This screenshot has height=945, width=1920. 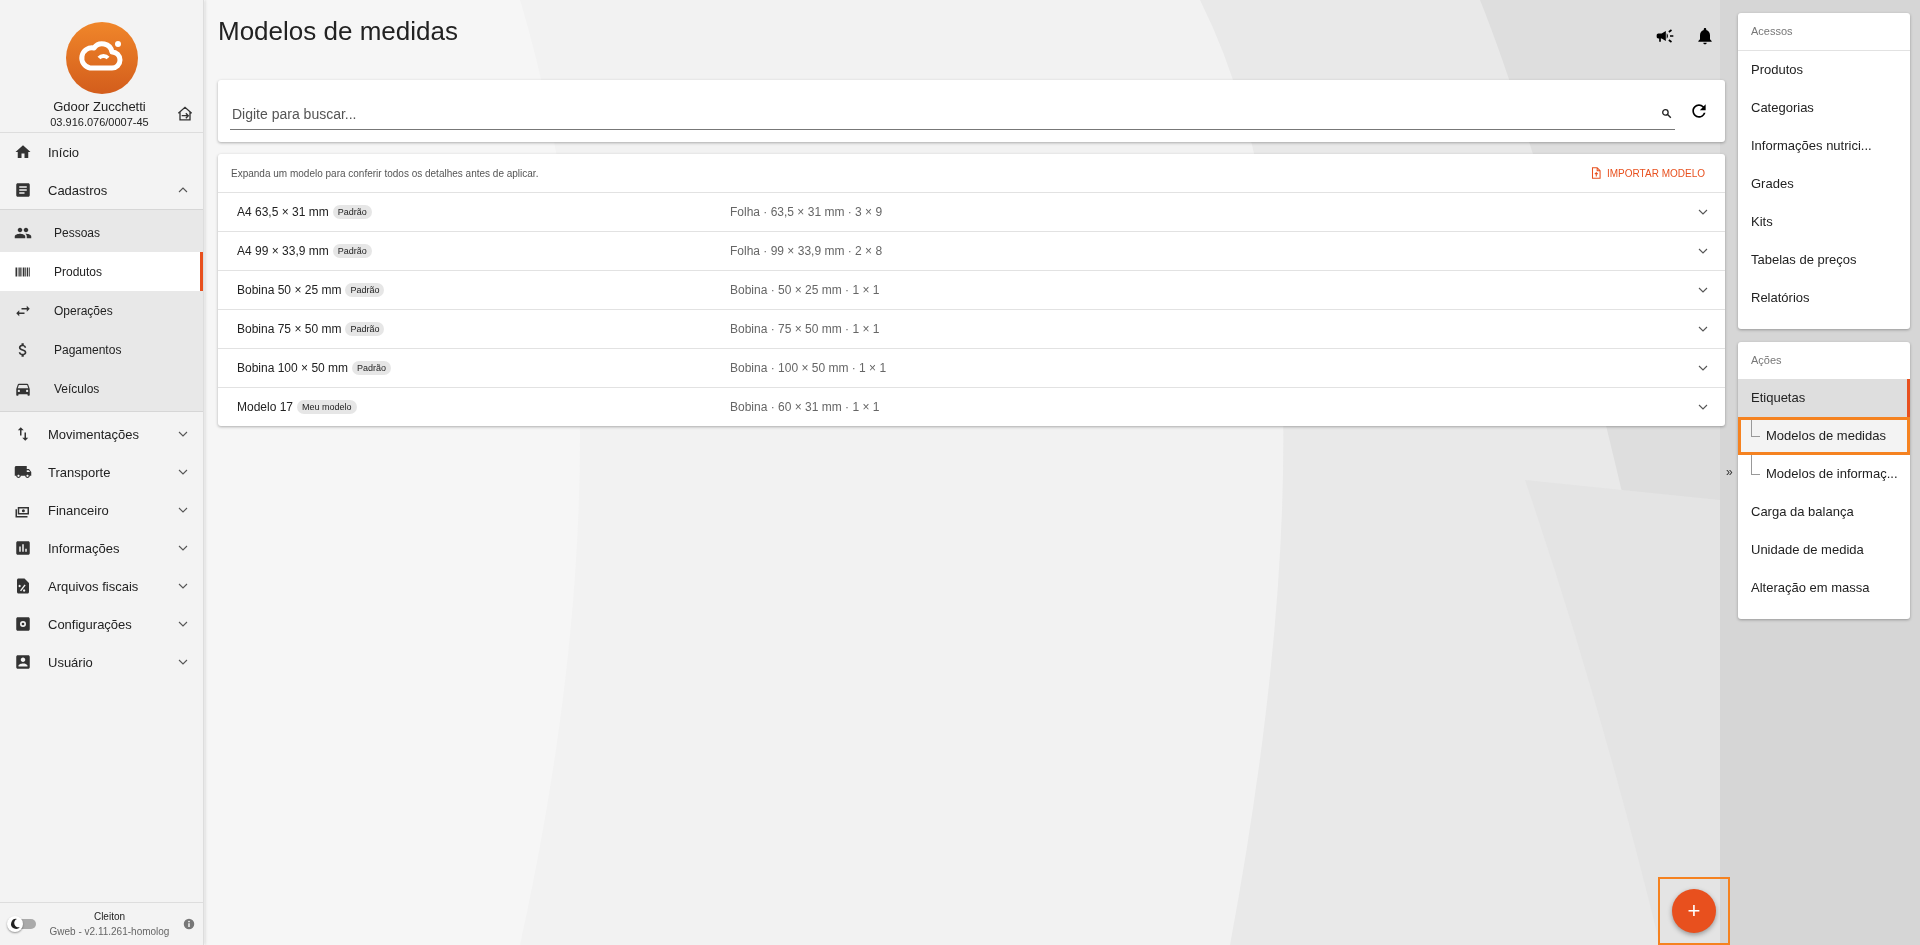 I want to click on cloud-logo-icon, so click(x=101, y=58).